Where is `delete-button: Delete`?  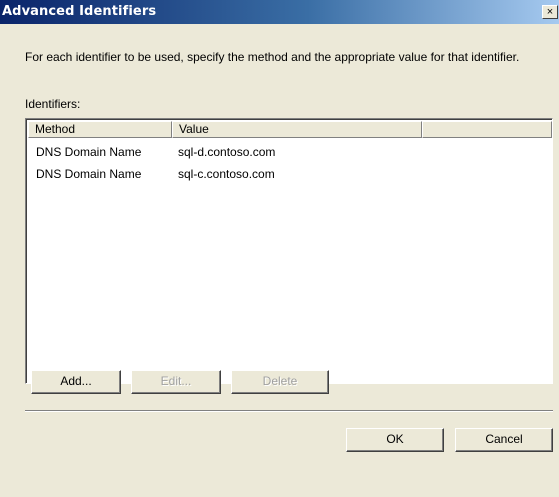 delete-button: Delete is located at coordinates (280, 382).